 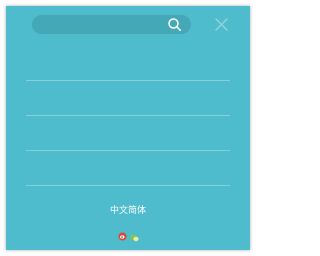 I want to click on language-switch-link: 中文简体, so click(x=128, y=209).